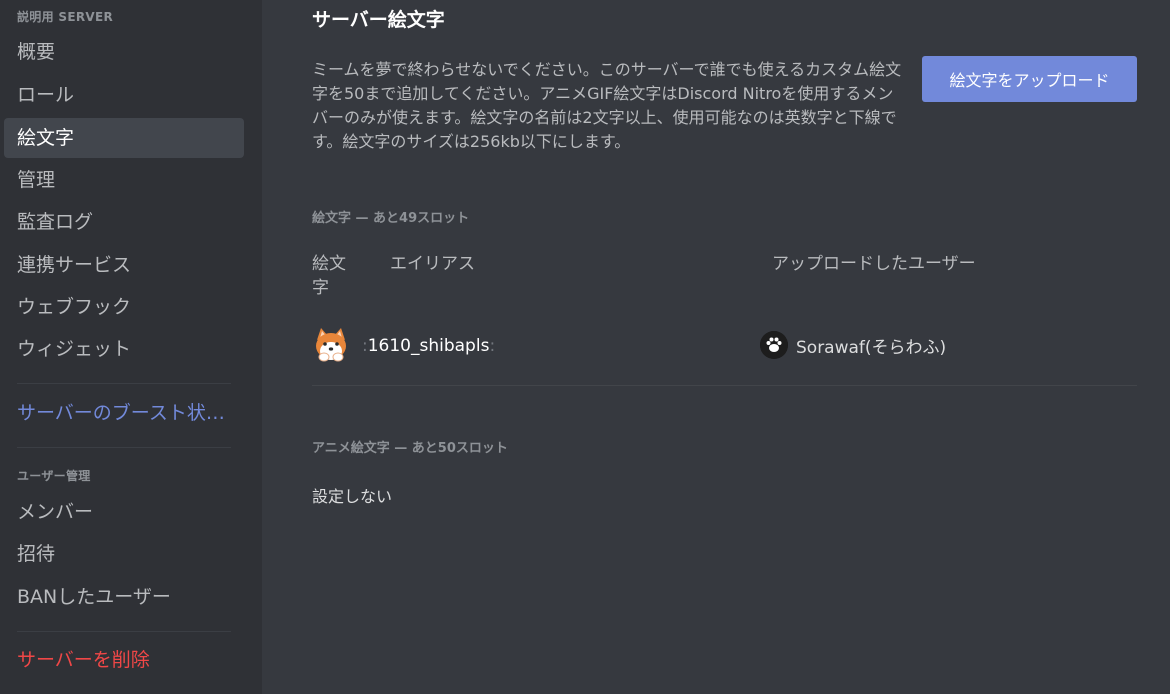 The image size is (1170, 694). What do you see at coordinates (410, 448) in the screenshot?
I see `animated-emoji-section-header: アニメ絵文字 — あと50スロット` at bounding box center [410, 448].